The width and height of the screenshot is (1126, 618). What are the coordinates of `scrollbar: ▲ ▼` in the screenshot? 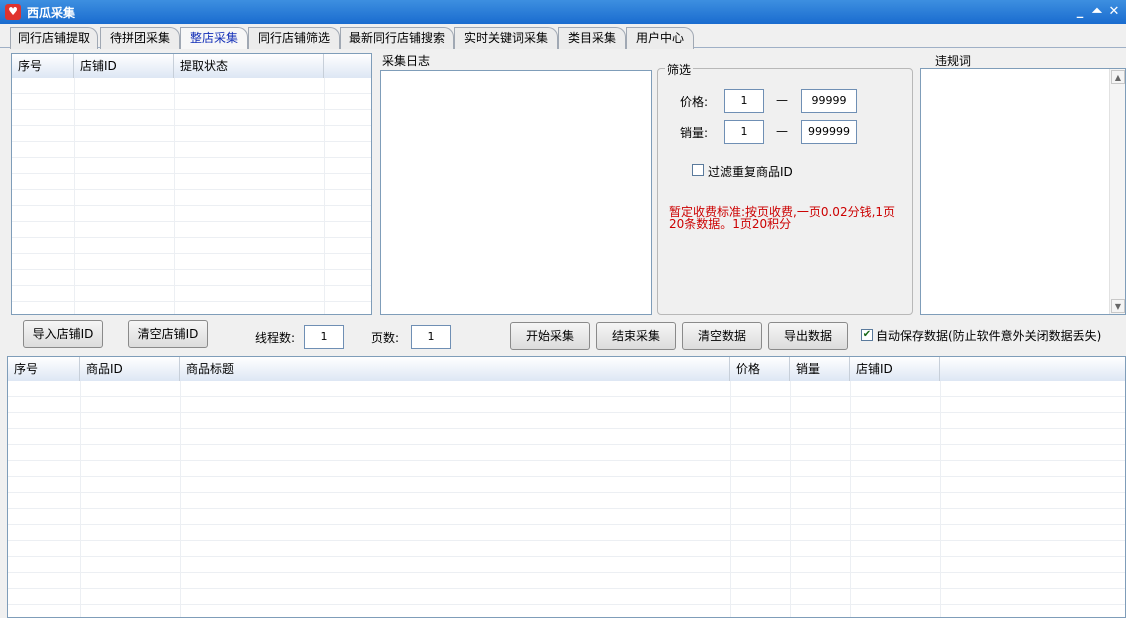 It's located at (1117, 191).